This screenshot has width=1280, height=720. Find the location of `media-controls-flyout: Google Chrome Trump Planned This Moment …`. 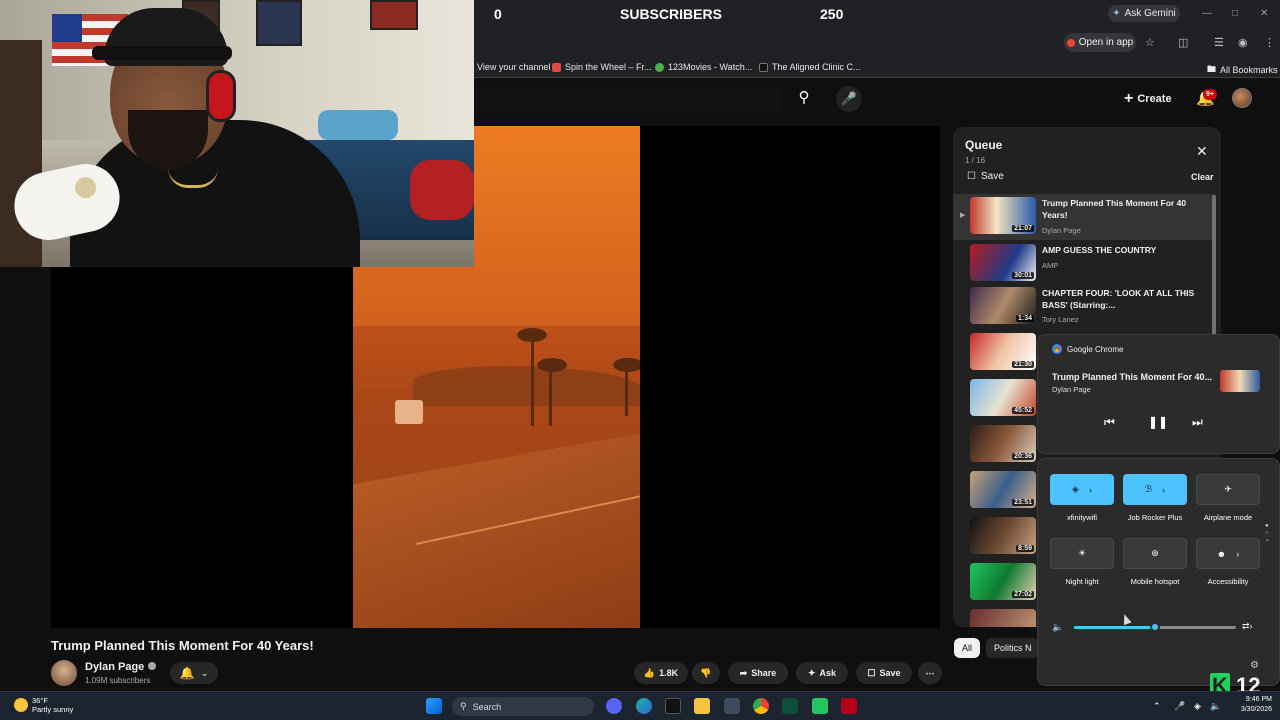

media-controls-flyout: Google Chrome Trump Planned This Moment … is located at coordinates (1158, 394).